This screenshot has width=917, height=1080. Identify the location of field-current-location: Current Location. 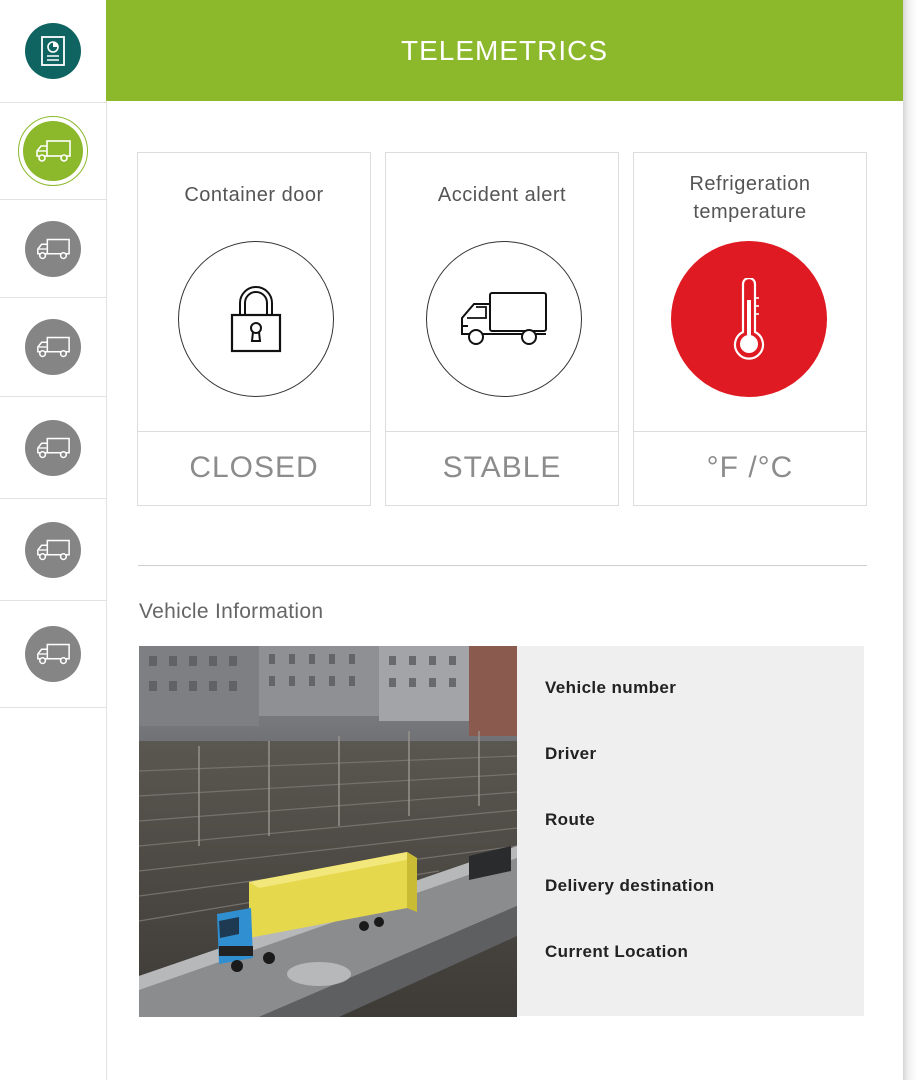
(617, 951).